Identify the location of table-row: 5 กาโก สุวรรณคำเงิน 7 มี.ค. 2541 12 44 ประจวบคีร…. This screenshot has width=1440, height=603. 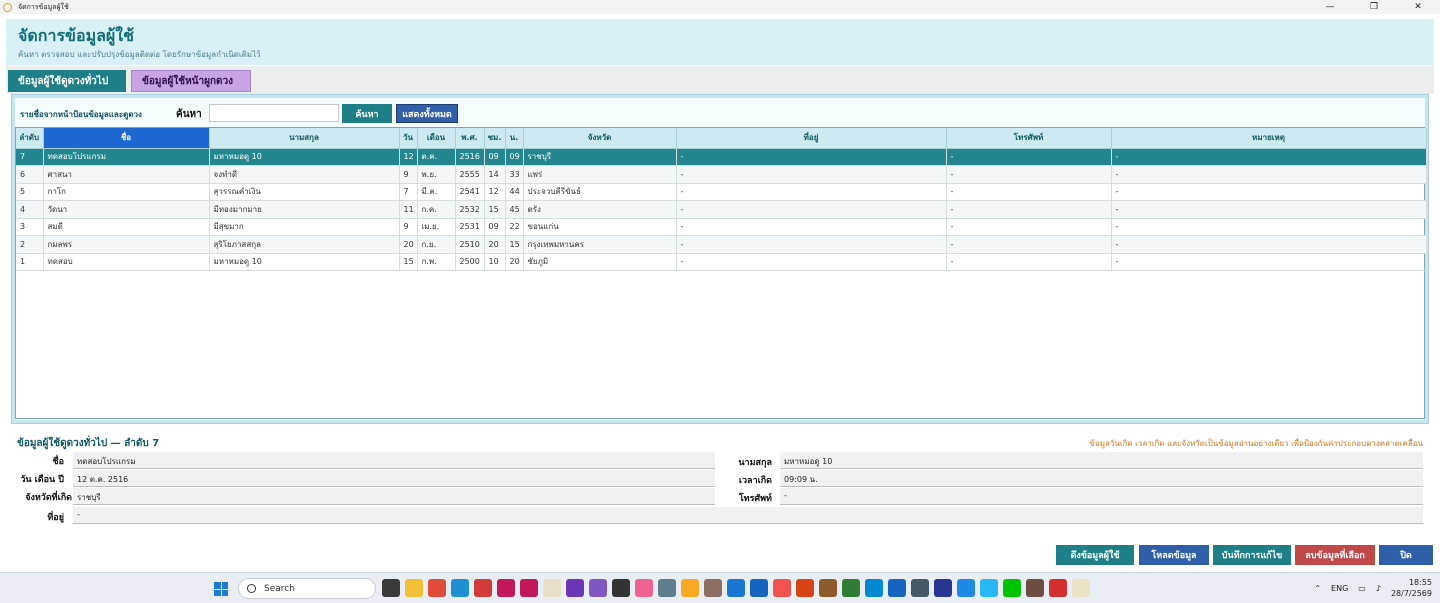
(721, 192).